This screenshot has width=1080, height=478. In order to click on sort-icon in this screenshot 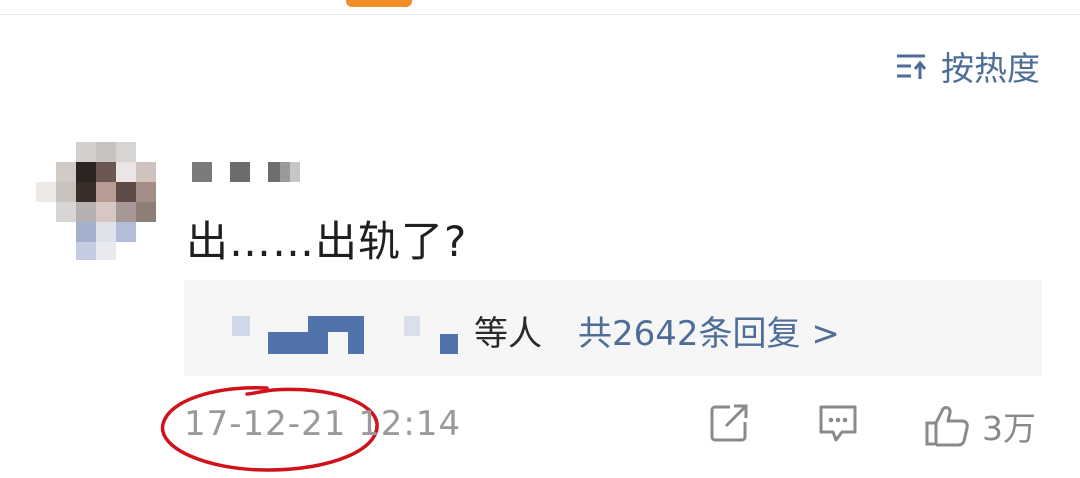, I will do `click(912, 66)`.